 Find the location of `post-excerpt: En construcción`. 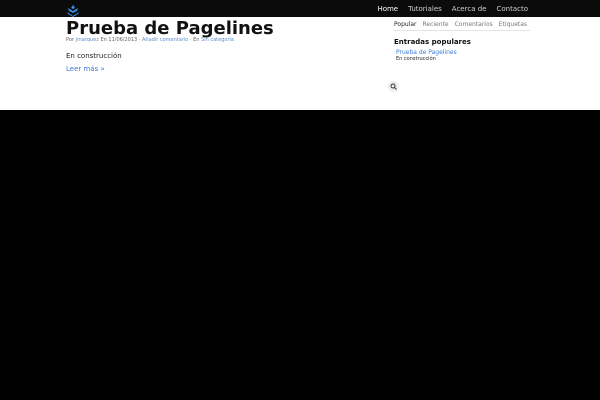

post-excerpt: En construcción is located at coordinates (94, 56).